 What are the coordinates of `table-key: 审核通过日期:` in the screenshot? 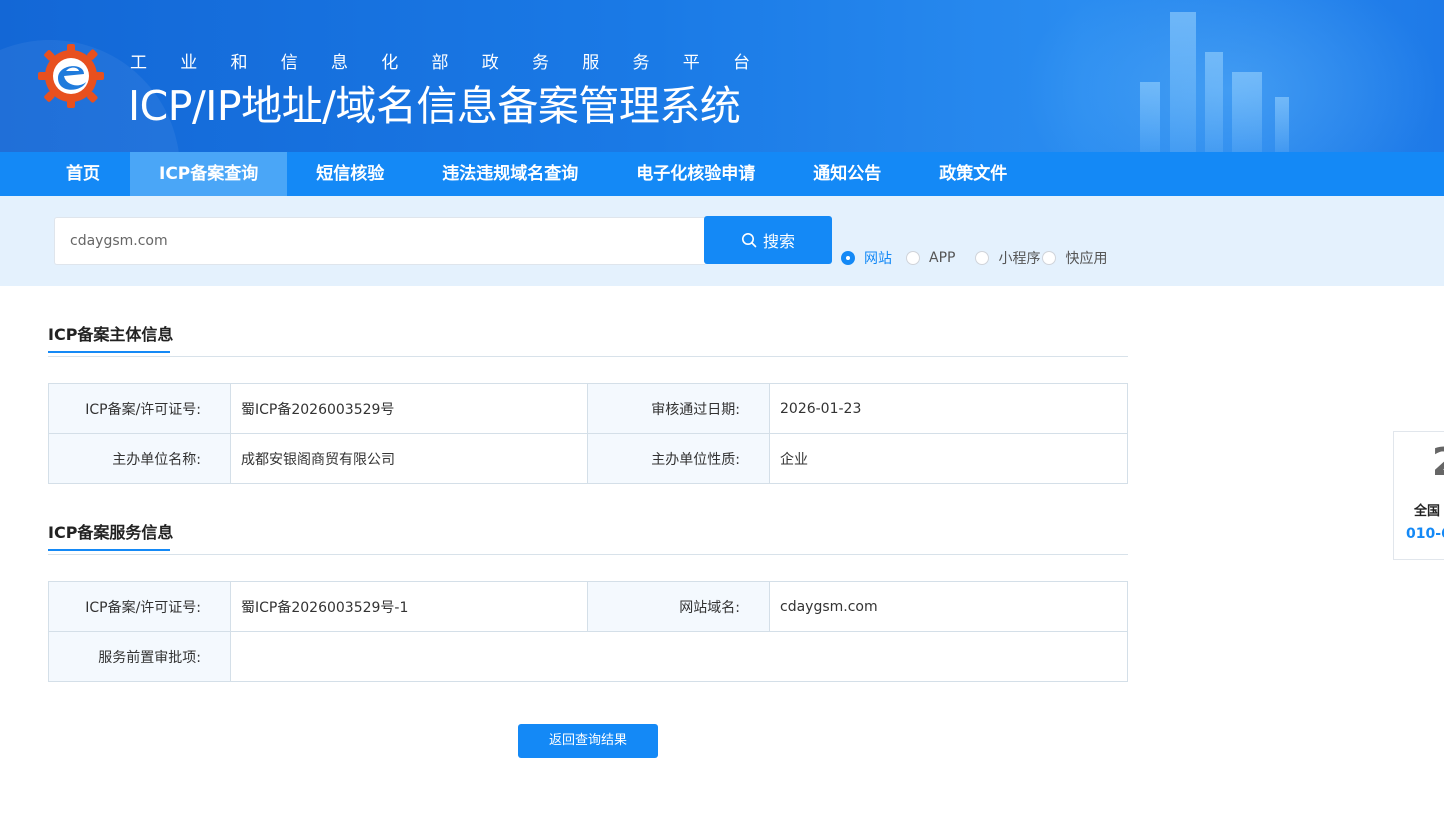 It's located at (678, 408).